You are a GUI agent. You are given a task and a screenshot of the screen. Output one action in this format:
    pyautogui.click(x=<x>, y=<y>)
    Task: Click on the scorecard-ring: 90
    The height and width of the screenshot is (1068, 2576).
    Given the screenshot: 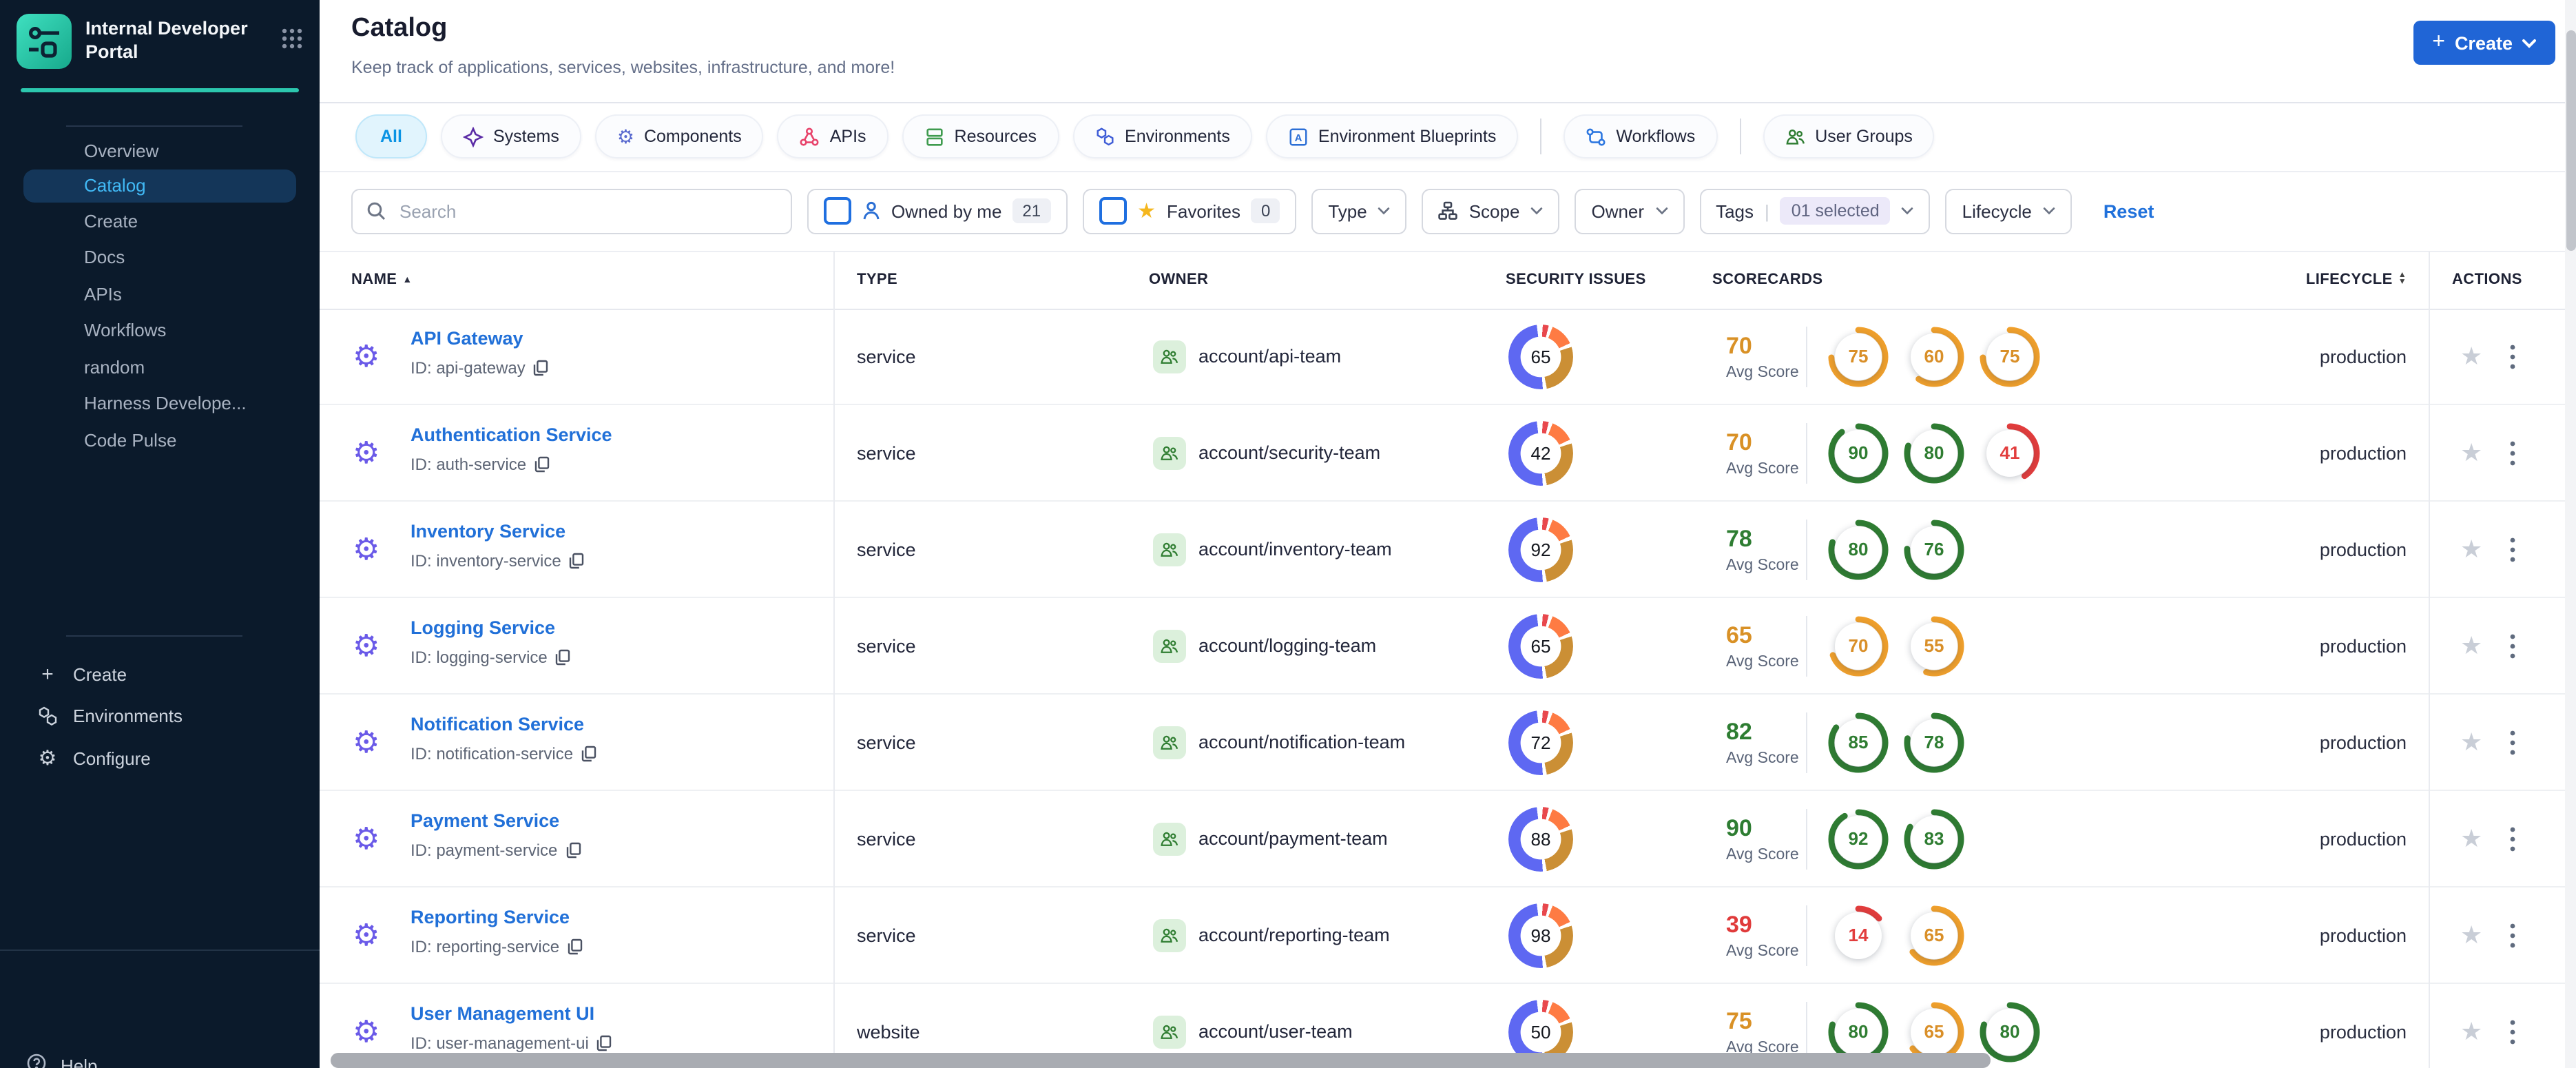 What is the action you would take?
    pyautogui.click(x=1858, y=453)
    